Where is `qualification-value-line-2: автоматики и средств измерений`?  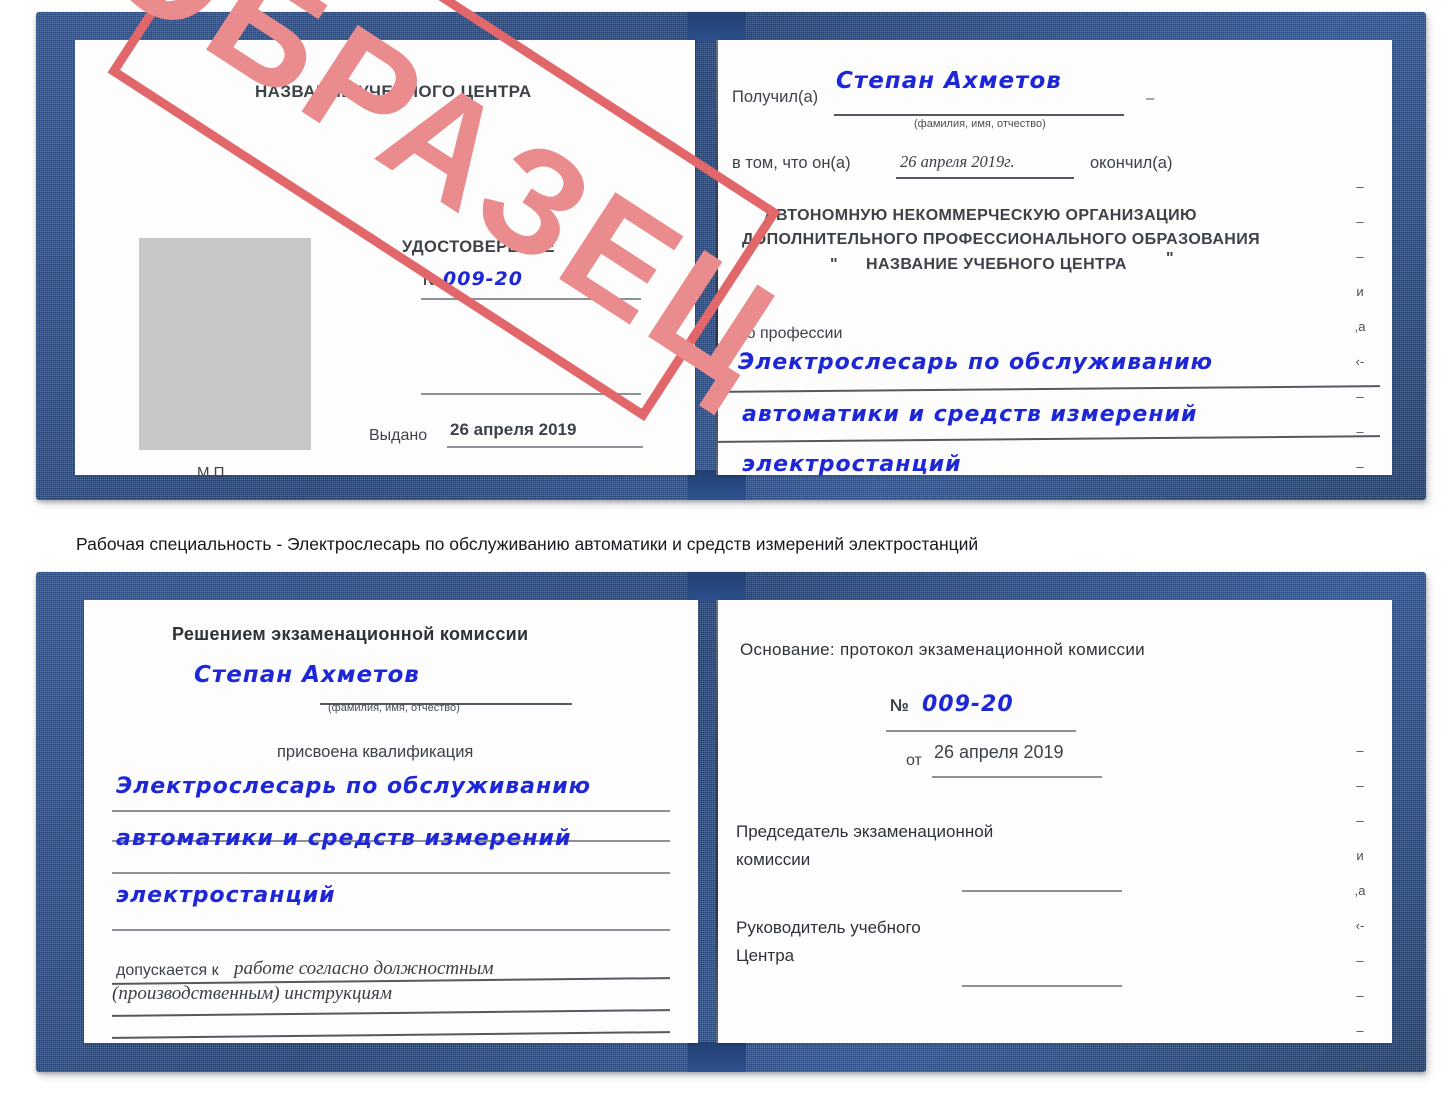 qualification-value-line-2: автоматики и средств измерений is located at coordinates (344, 838).